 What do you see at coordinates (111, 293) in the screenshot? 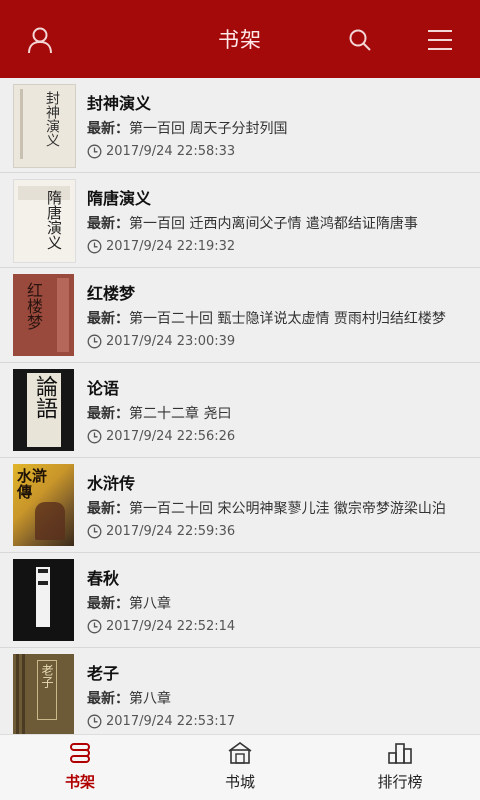
I see `book-title: 红楼梦` at bounding box center [111, 293].